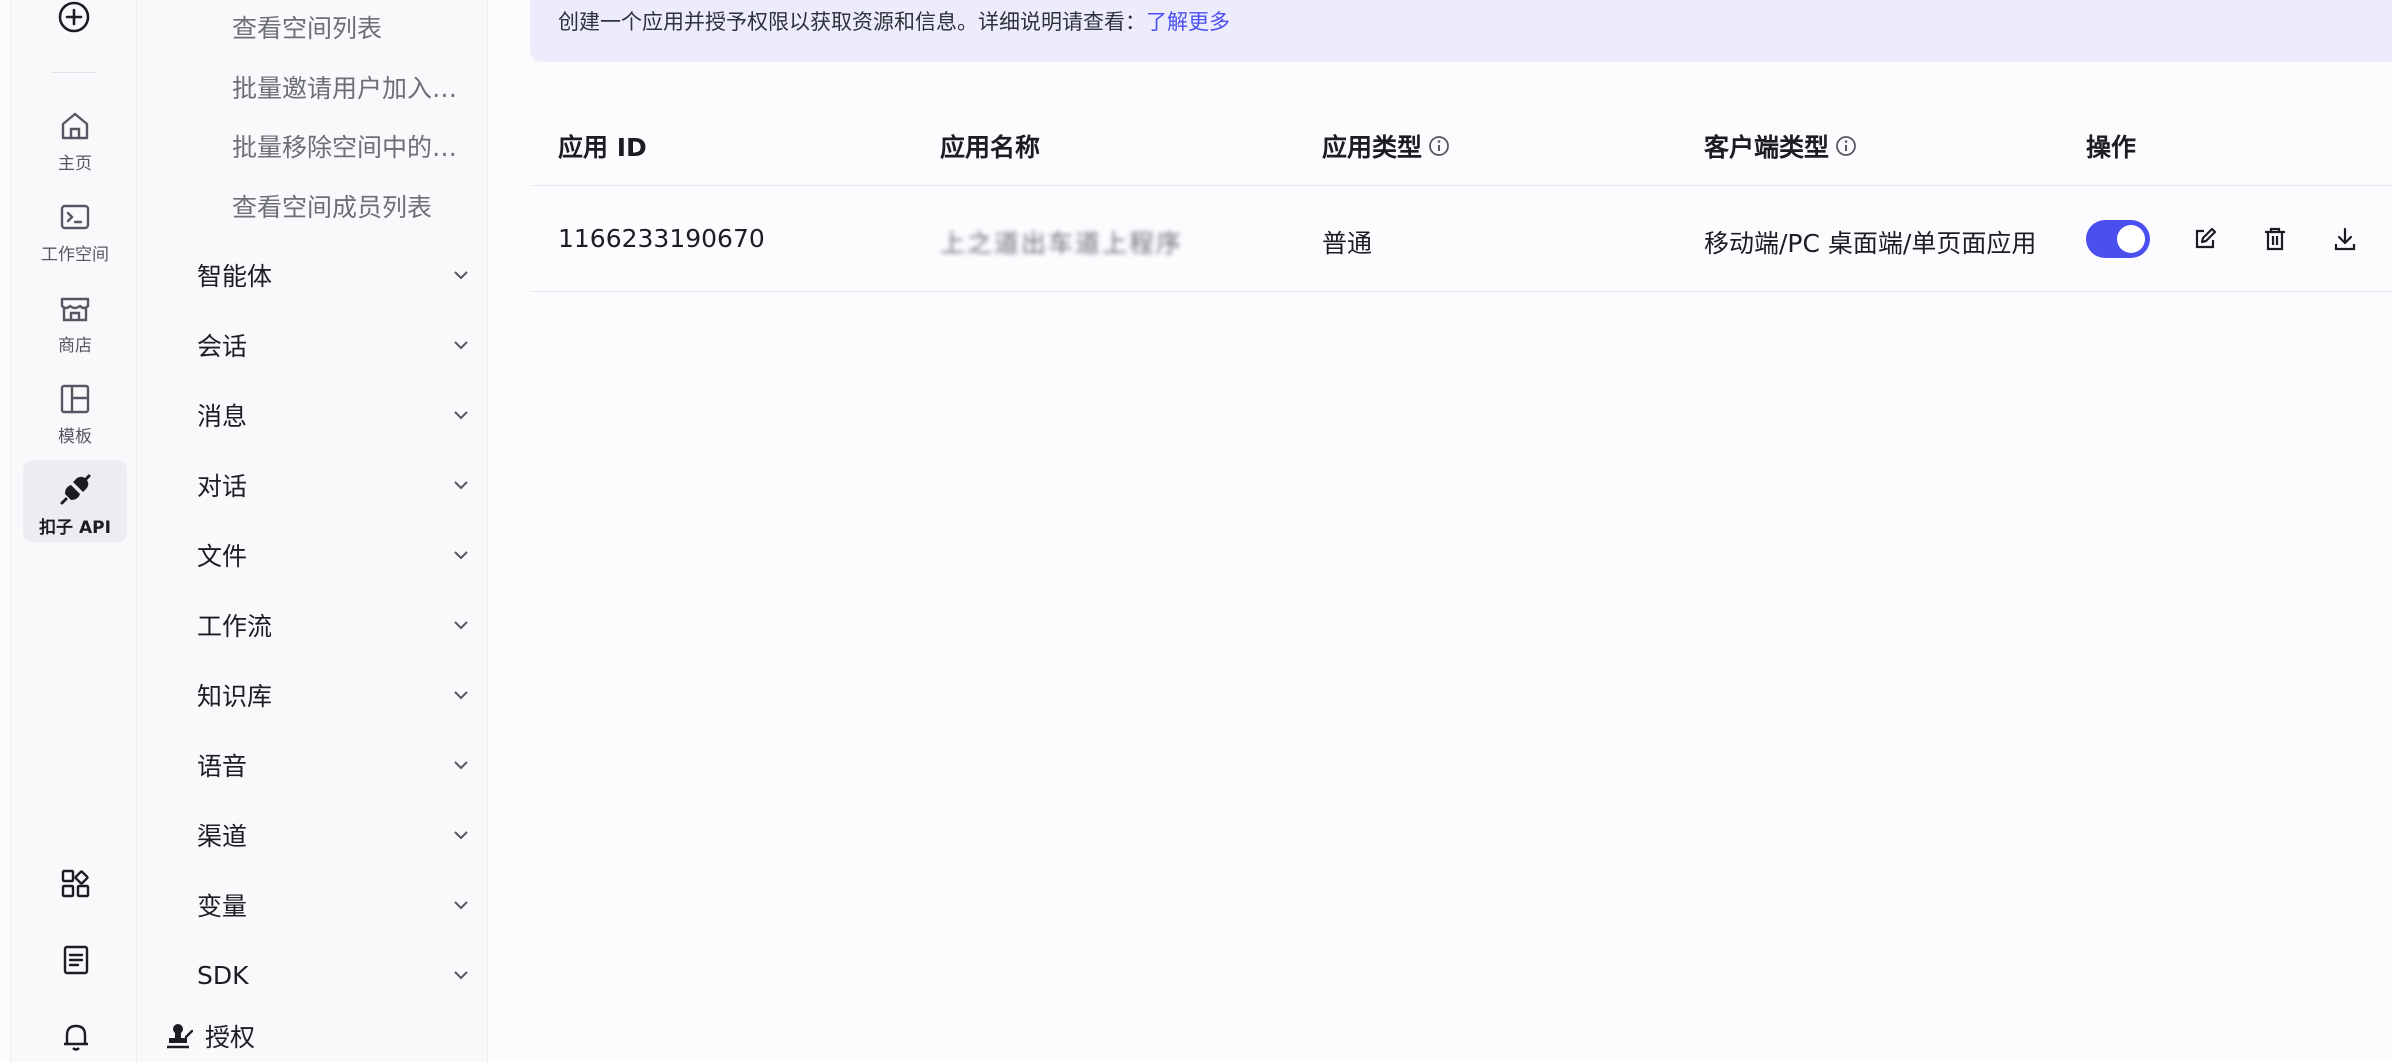 This screenshot has height=1062, width=2392. I want to click on sidebar-group-message: 消息, so click(337, 415).